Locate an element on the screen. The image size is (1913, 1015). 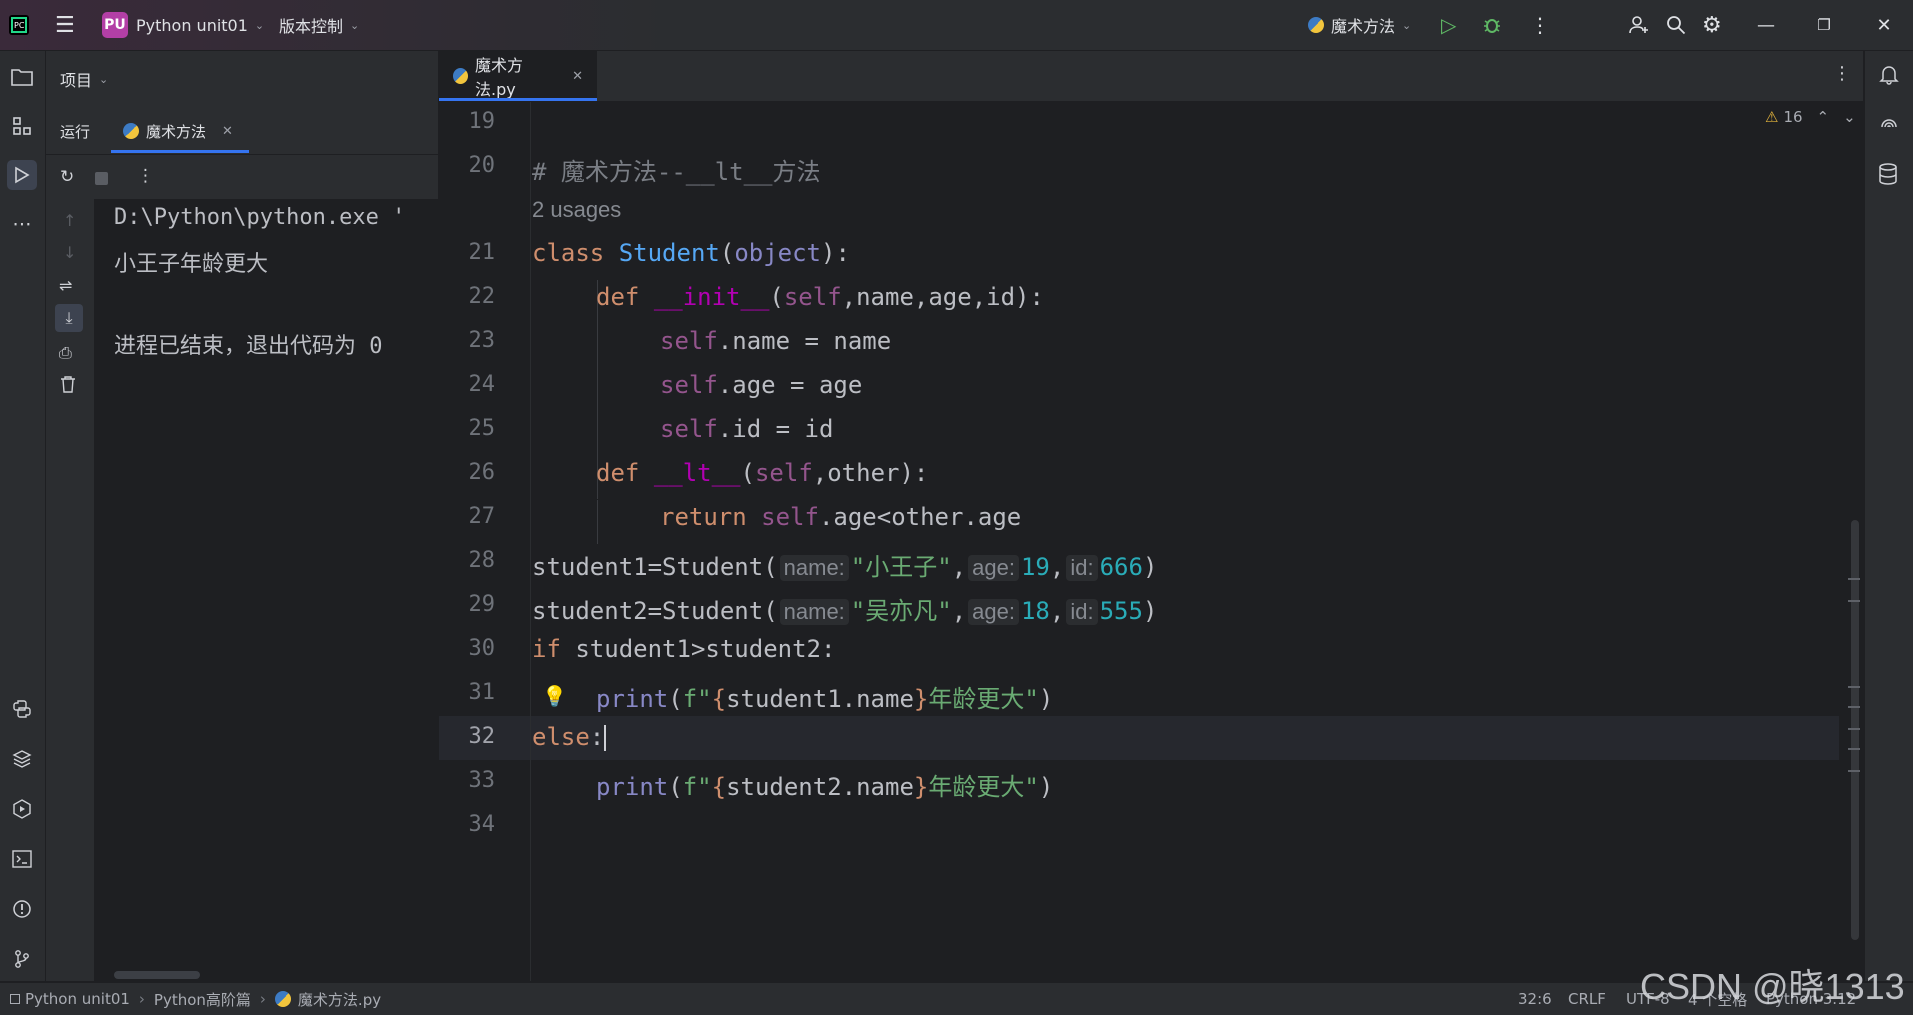
line-number: 25 is located at coordinates (482, 428).